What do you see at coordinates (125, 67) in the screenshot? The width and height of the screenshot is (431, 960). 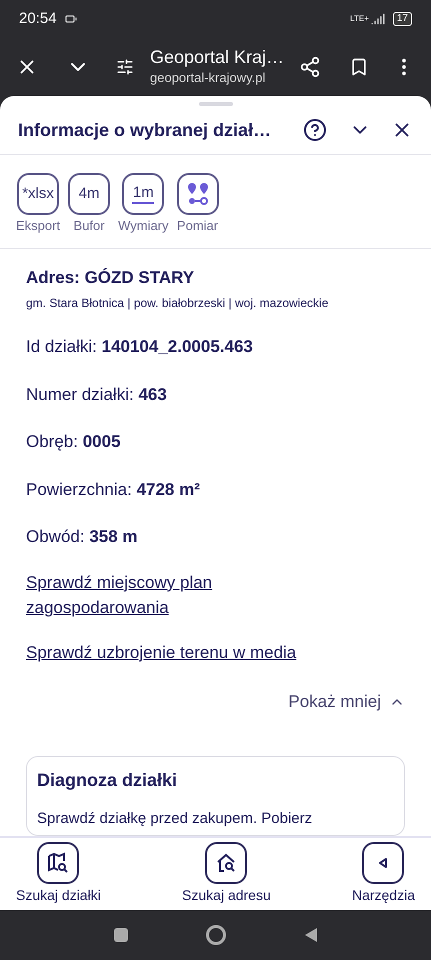 I see `page-settings-icon` at bounding box center [125, 67].